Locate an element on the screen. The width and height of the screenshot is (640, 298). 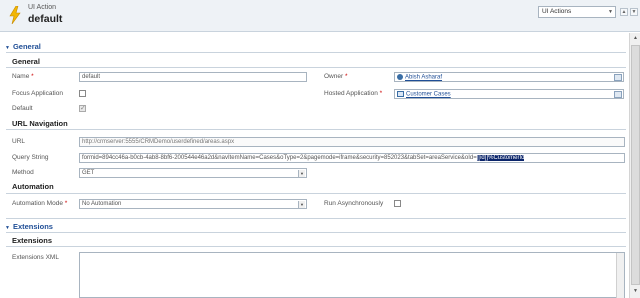
query-string-label: Query String is located at coordinates (30, 157).